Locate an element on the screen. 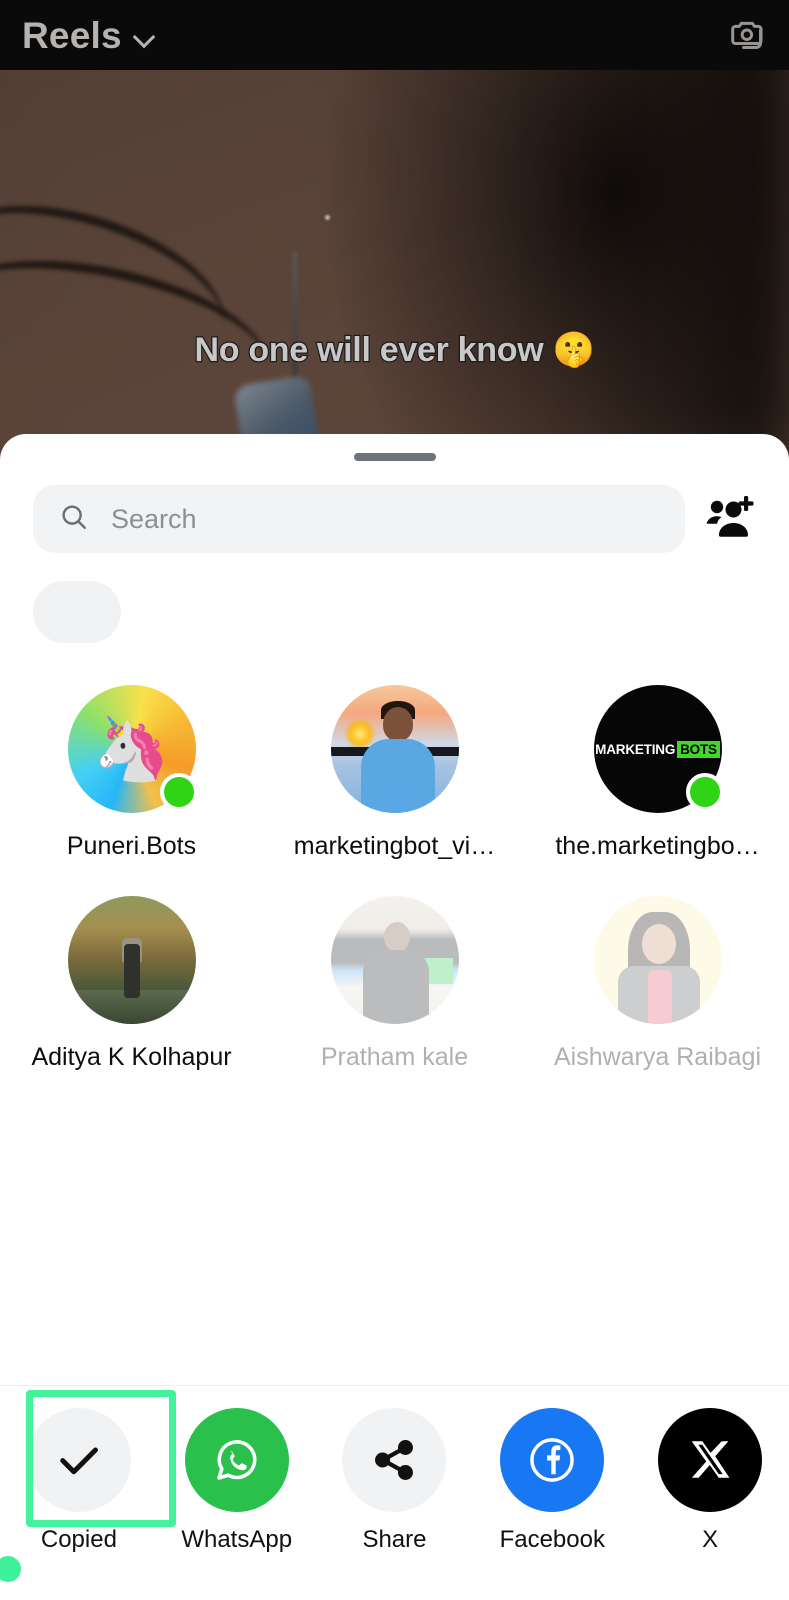 Image resolution: width=789 pixels, height=1600 pixels. share-target-whatsapp: WhatsApp is located at coordinates (237, 1481).